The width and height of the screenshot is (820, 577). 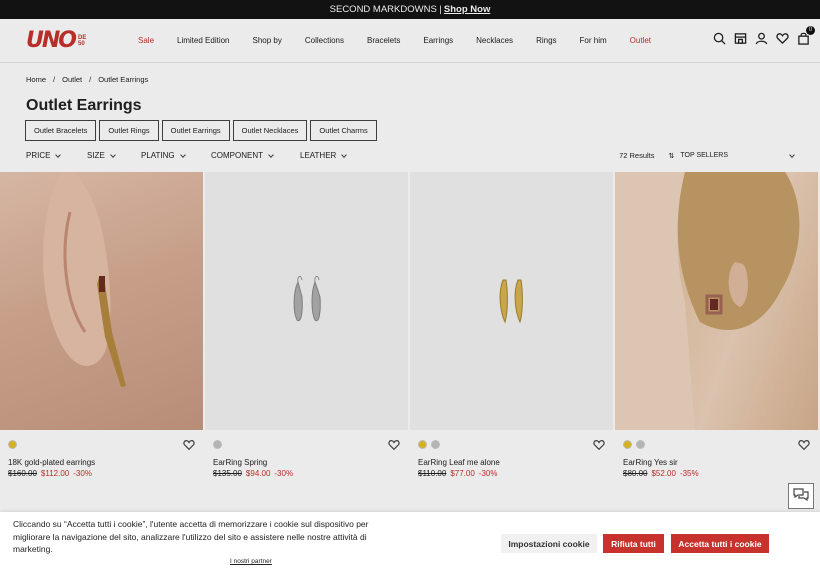 I want to click on filter-label: PLATING, so click(x=158, y=155).